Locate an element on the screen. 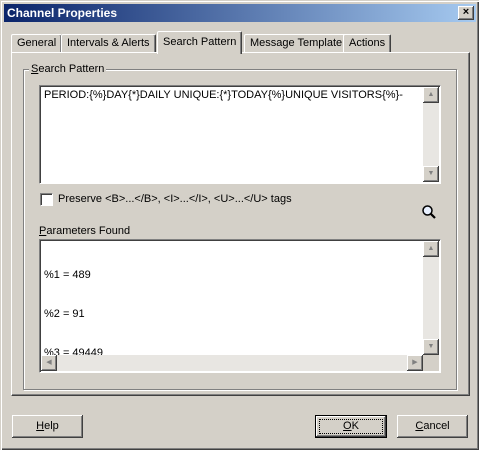 Image resolution: width=479 pixels, height=450 pixels. parameters-vertical-scrollbar: ▲ ▼ is located at coordinates (431, 298).